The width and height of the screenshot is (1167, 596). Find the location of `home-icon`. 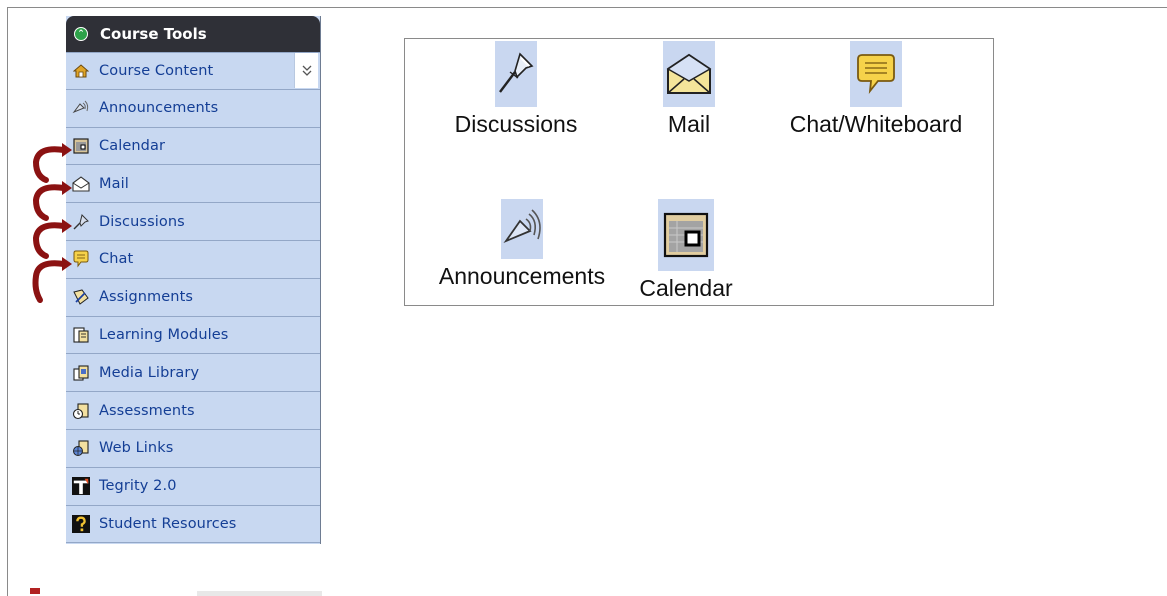

home-icon is located at coordinates (81, 71).